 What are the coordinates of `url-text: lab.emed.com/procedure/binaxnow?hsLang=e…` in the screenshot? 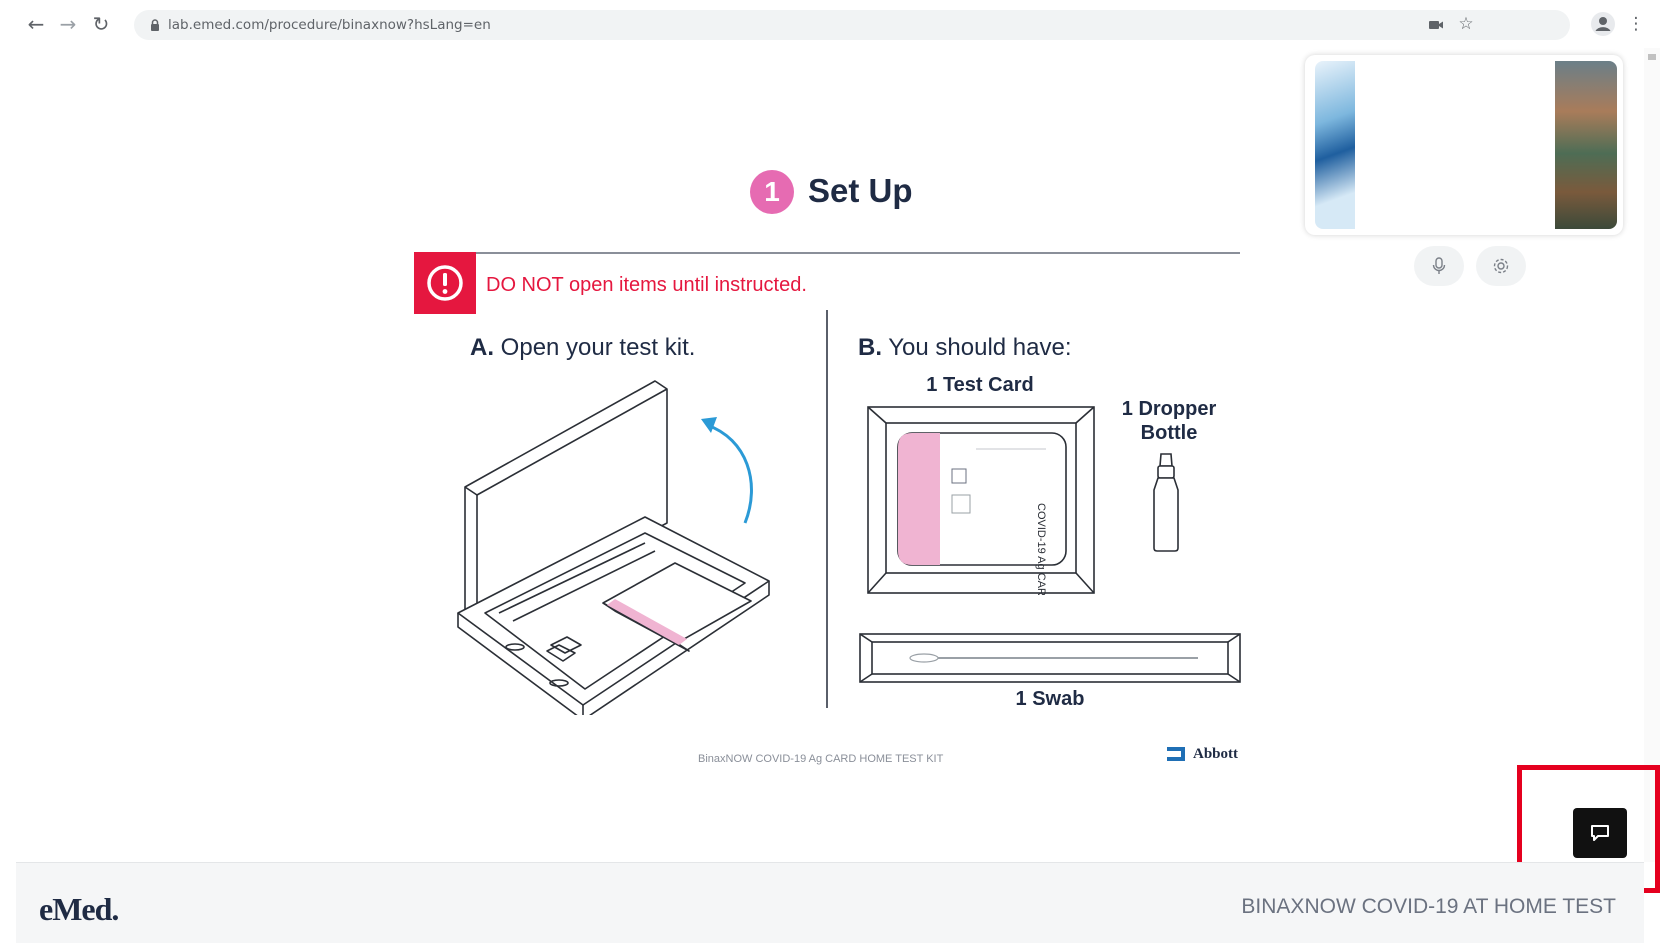 It's located at (329, 25).